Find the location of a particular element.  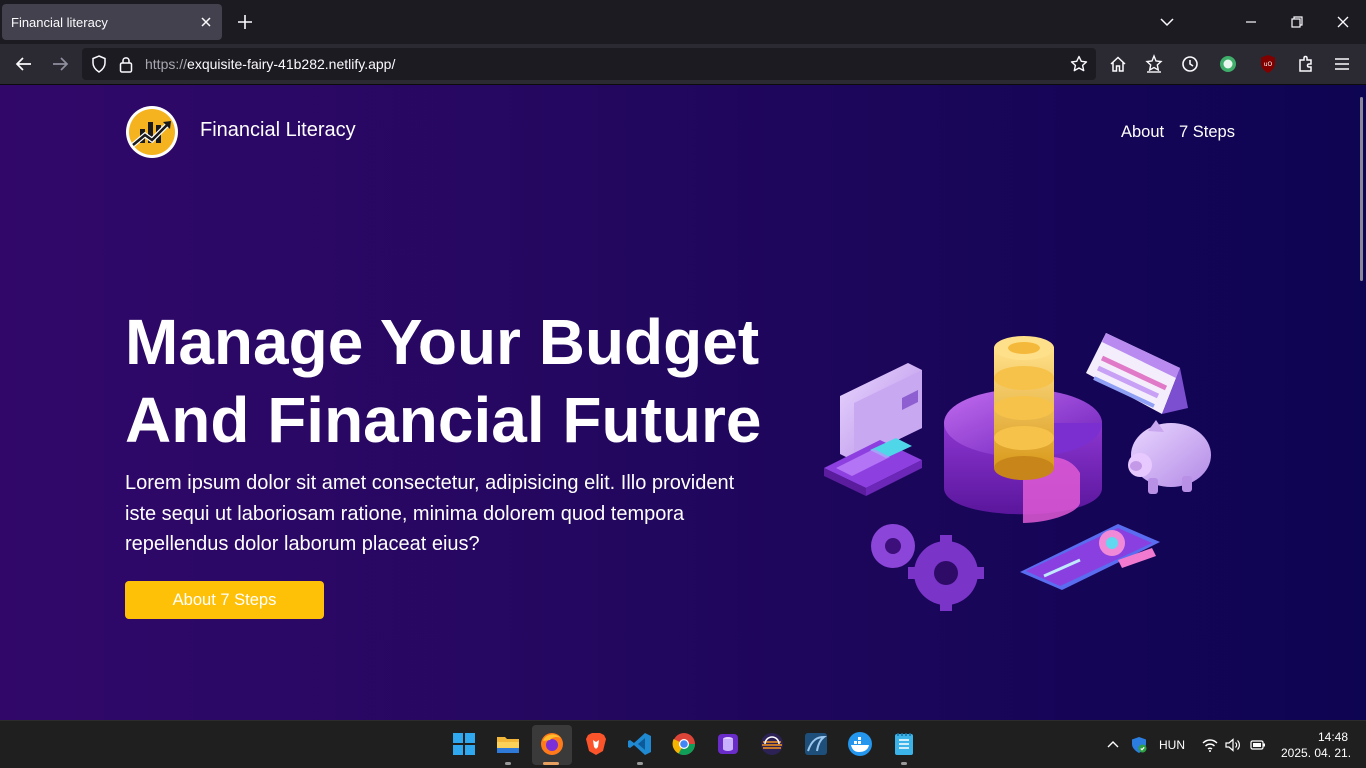

mysql-workbench-icon is located at coordinates (816, 744).